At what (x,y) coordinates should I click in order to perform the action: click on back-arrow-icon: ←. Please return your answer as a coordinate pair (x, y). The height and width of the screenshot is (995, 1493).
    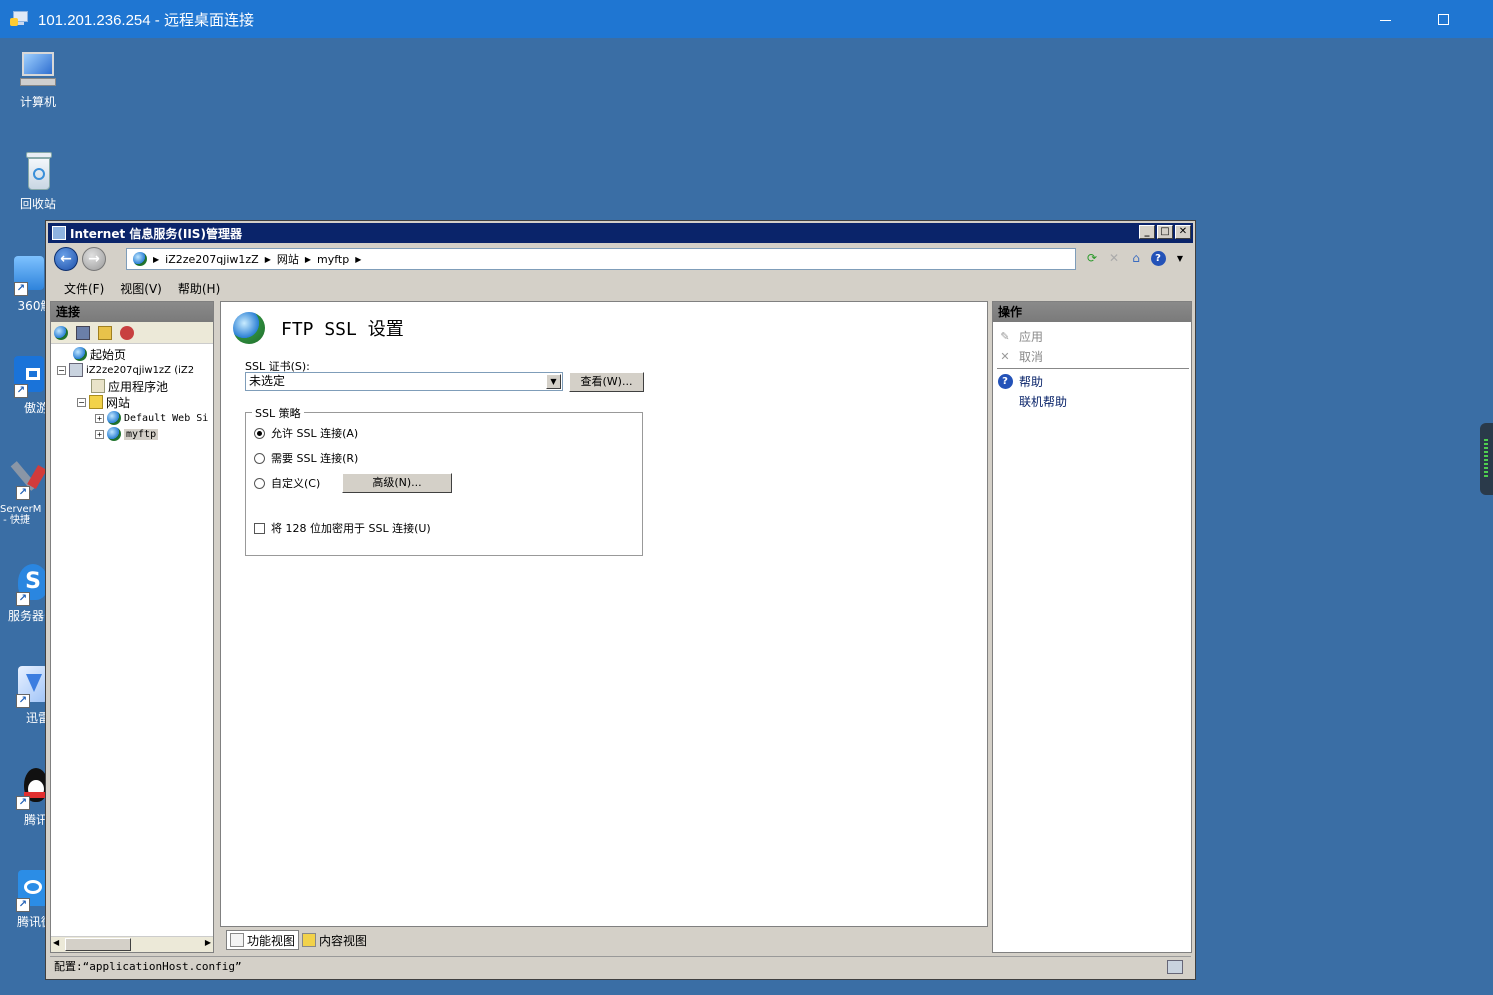
    Looking at the image, I should click on (66, 259).